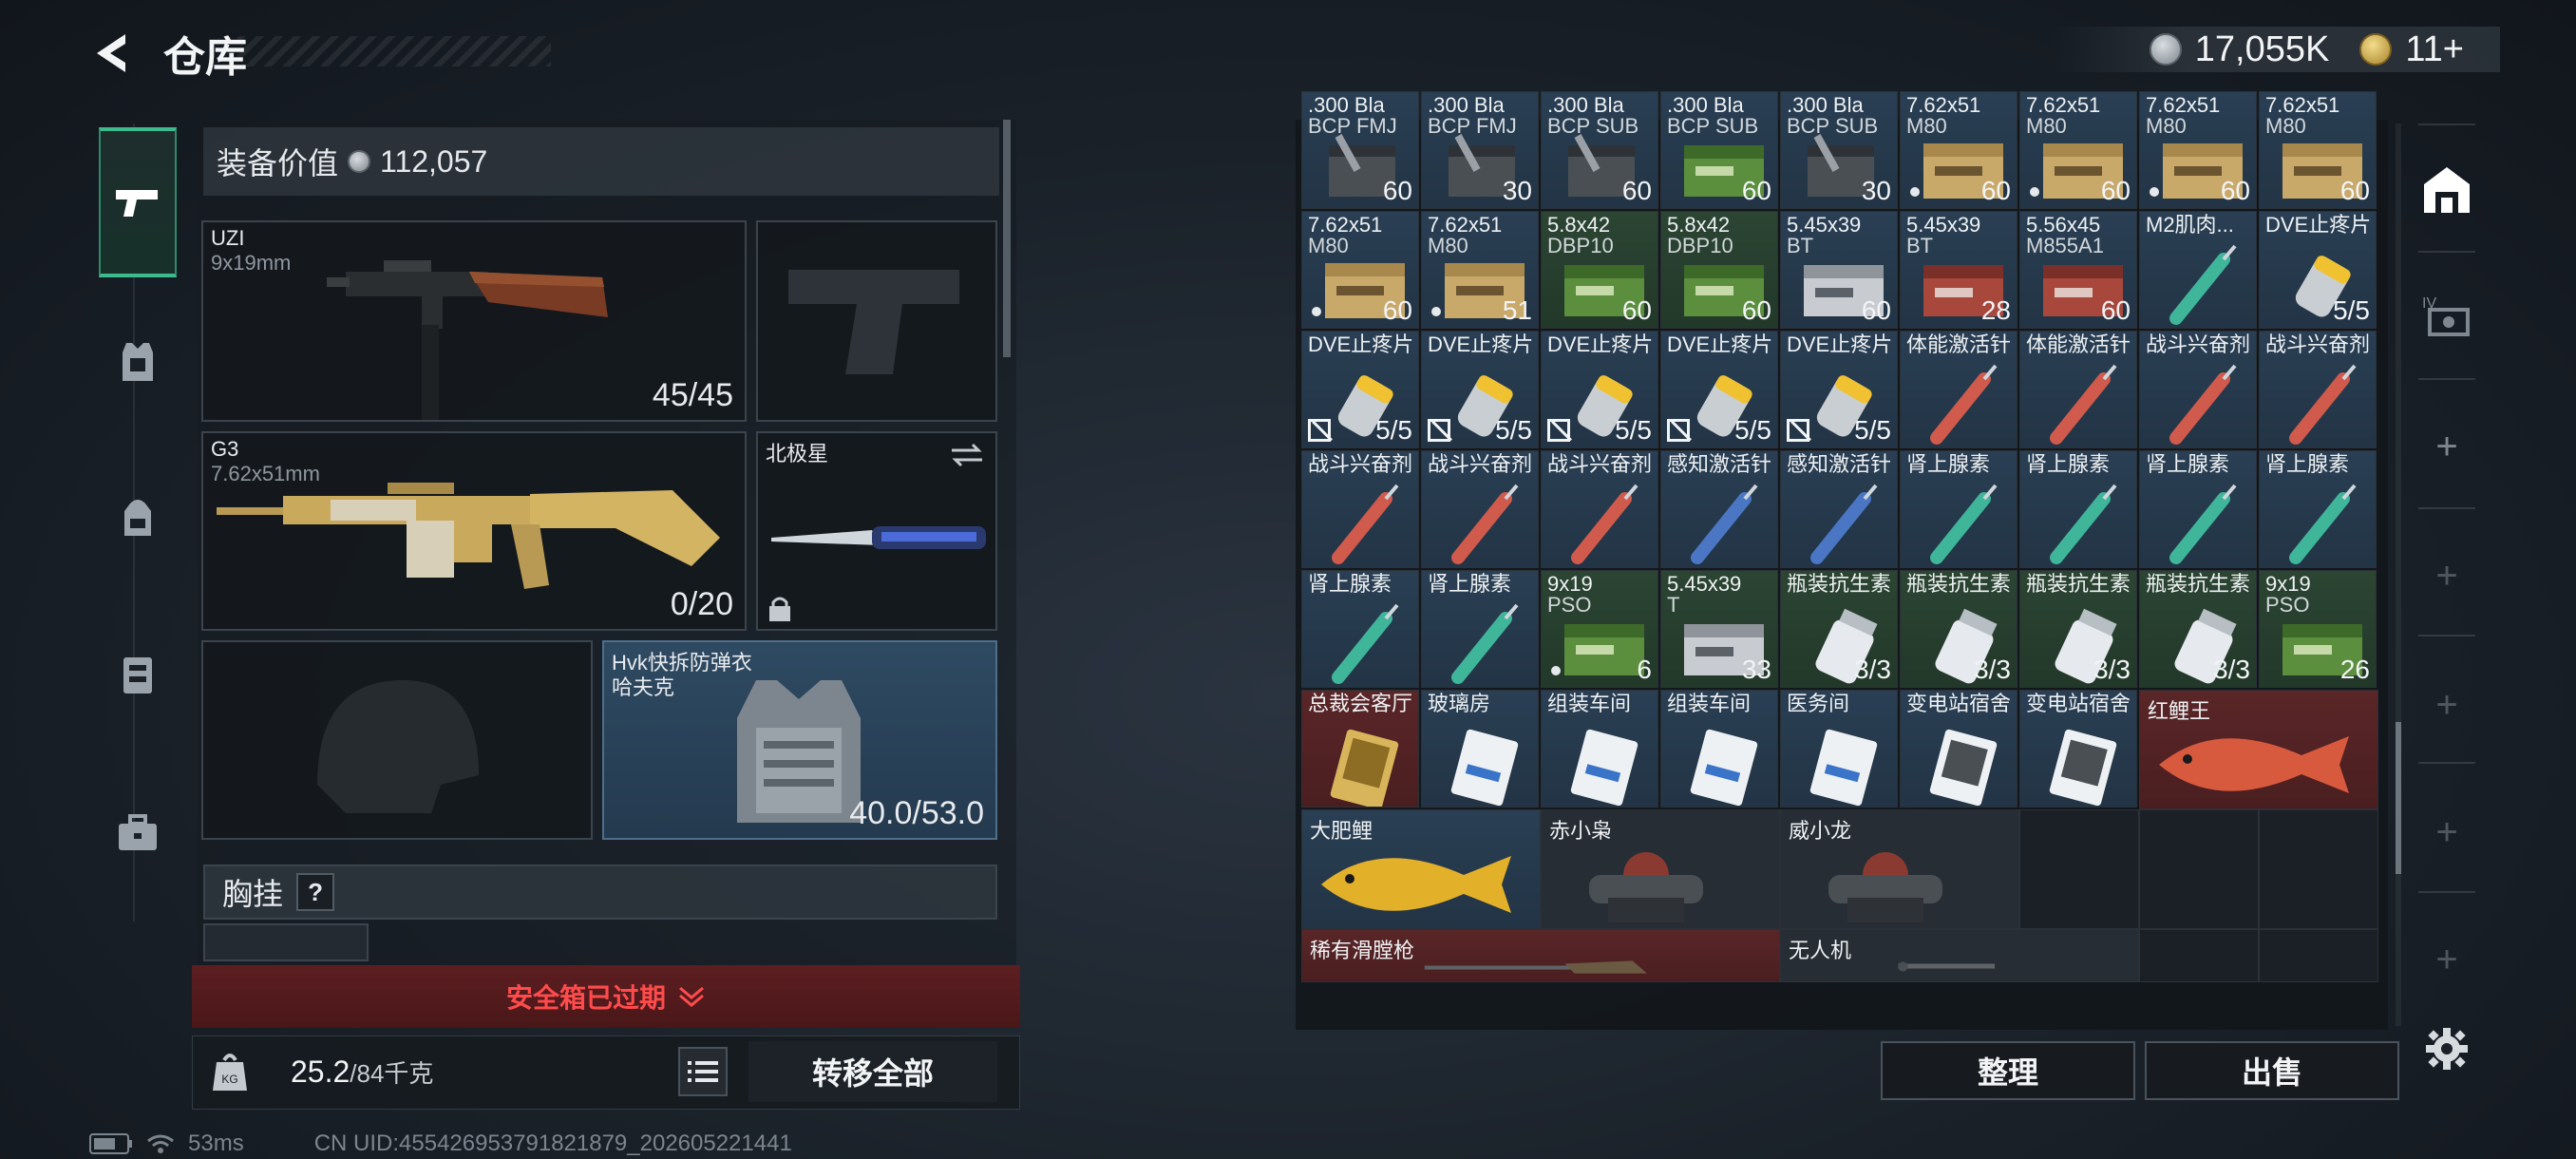  What do you see at coordinates (138, 518) in the screenshot?
I see `rail-backpack-tab` at bounding box center [138, 518].